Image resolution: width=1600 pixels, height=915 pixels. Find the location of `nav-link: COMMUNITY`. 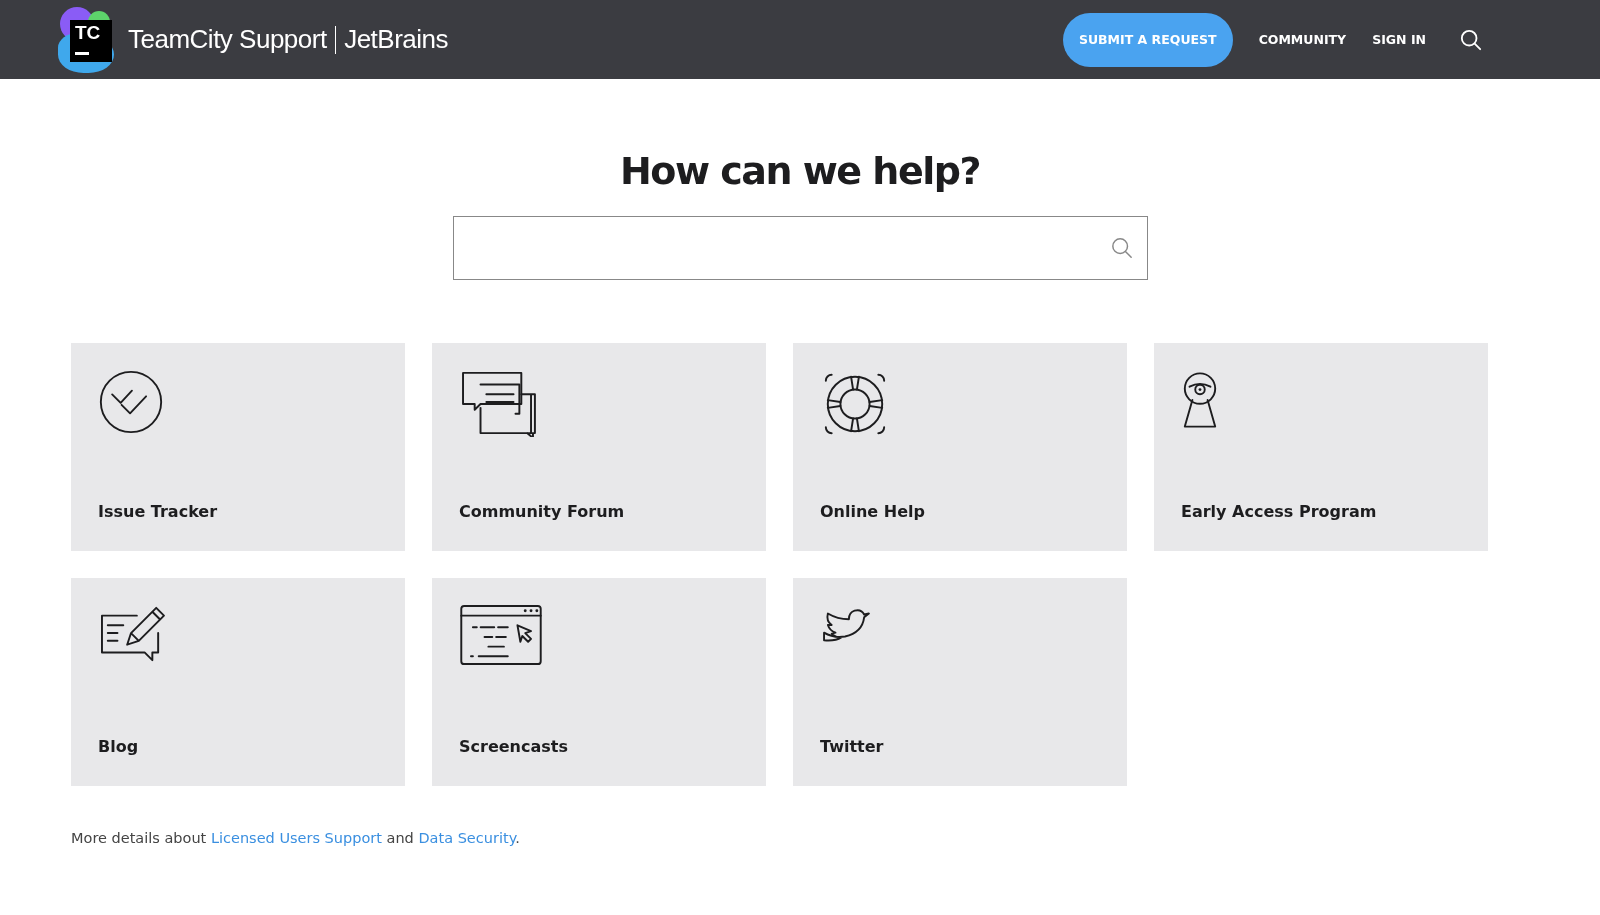

nav-link: COMMUNITY is located at coordinates (1302, 39).